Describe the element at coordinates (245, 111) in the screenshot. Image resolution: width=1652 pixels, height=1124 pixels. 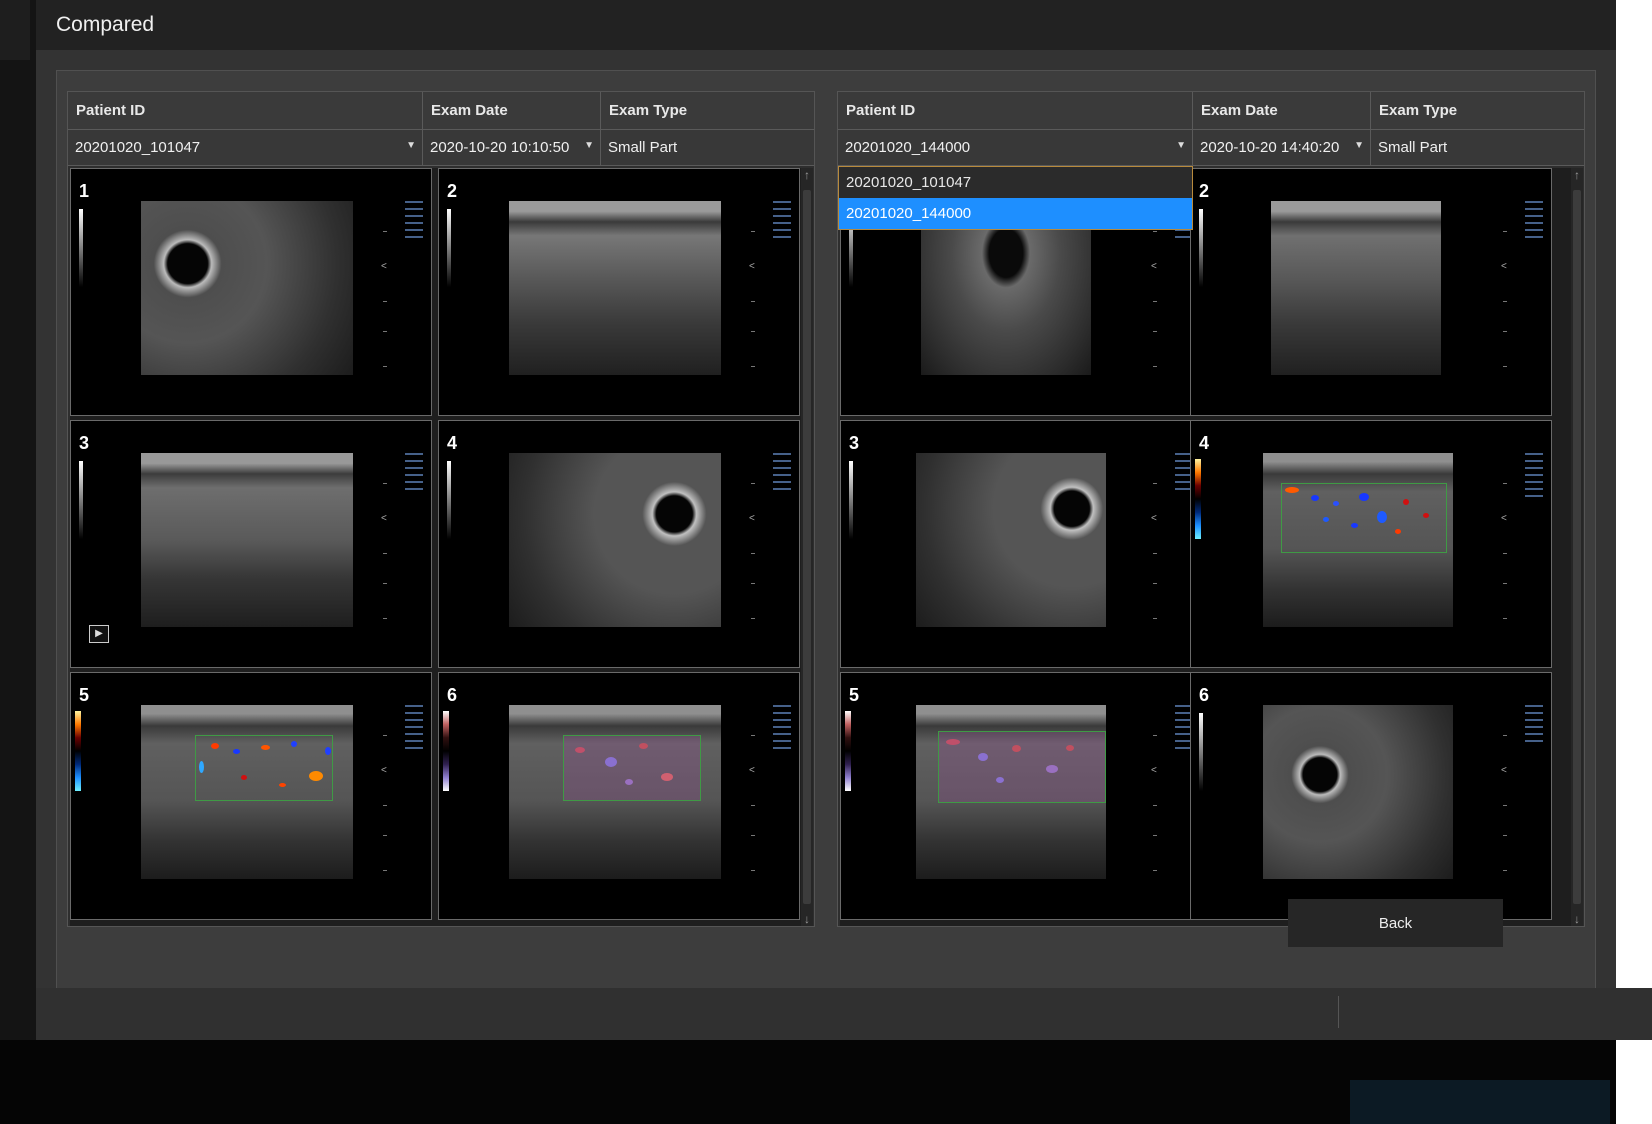
I see `left-patient-id-header: Patient ID` at that location.